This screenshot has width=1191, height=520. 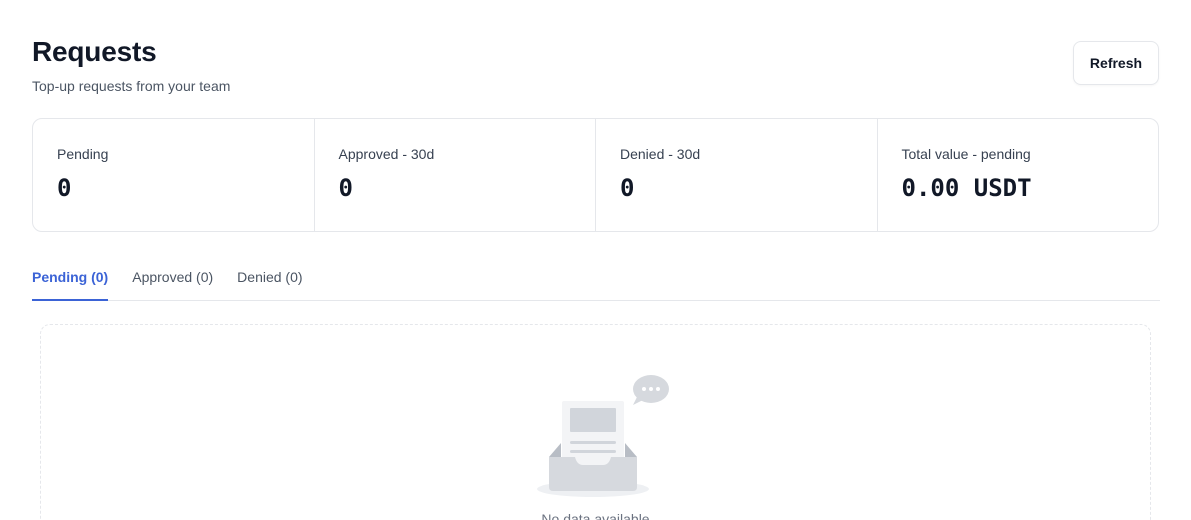 What do you see at coordinates (737, 175) in the screenshot?
I see `stat-denied-30d: Denied - 30d 0` at bounding box center [737, 175].